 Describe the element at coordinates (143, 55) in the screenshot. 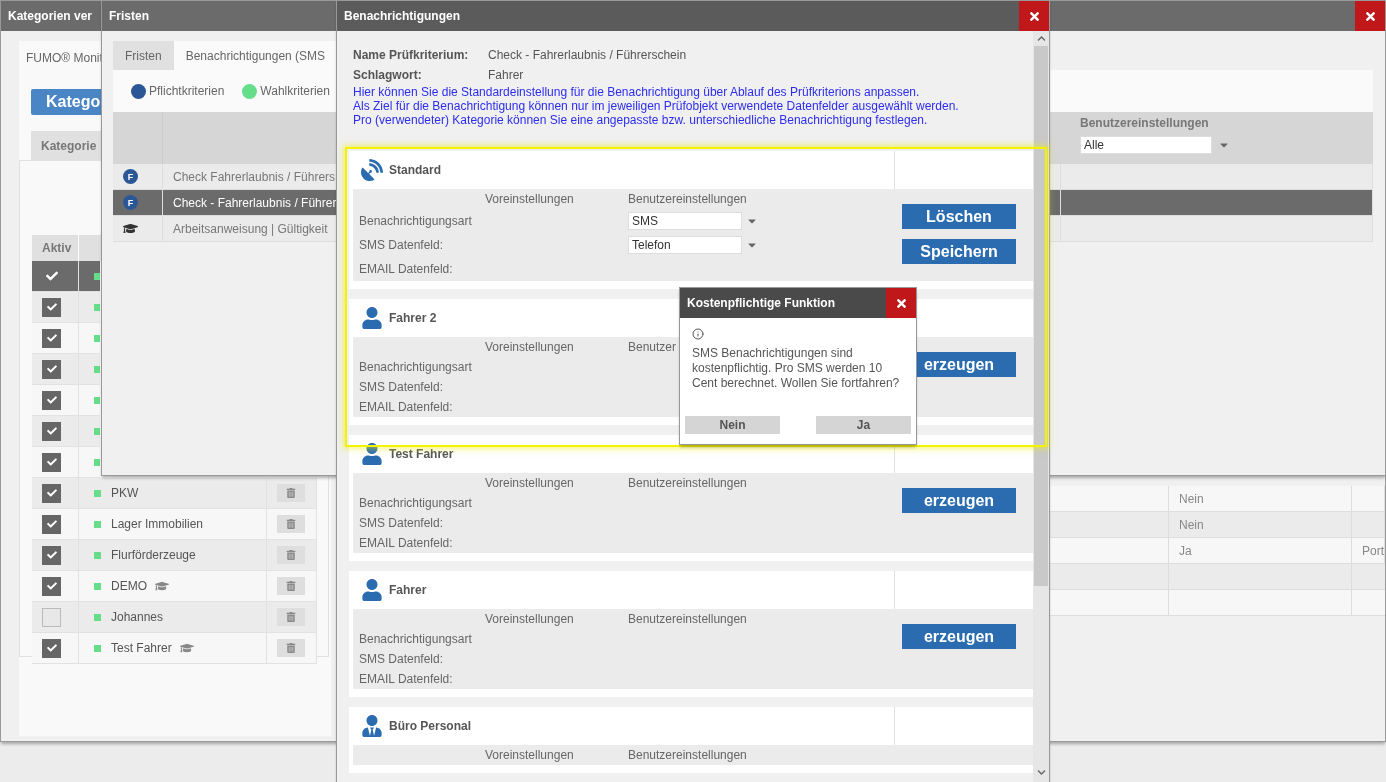

I see `tab: Fristen` at that location.